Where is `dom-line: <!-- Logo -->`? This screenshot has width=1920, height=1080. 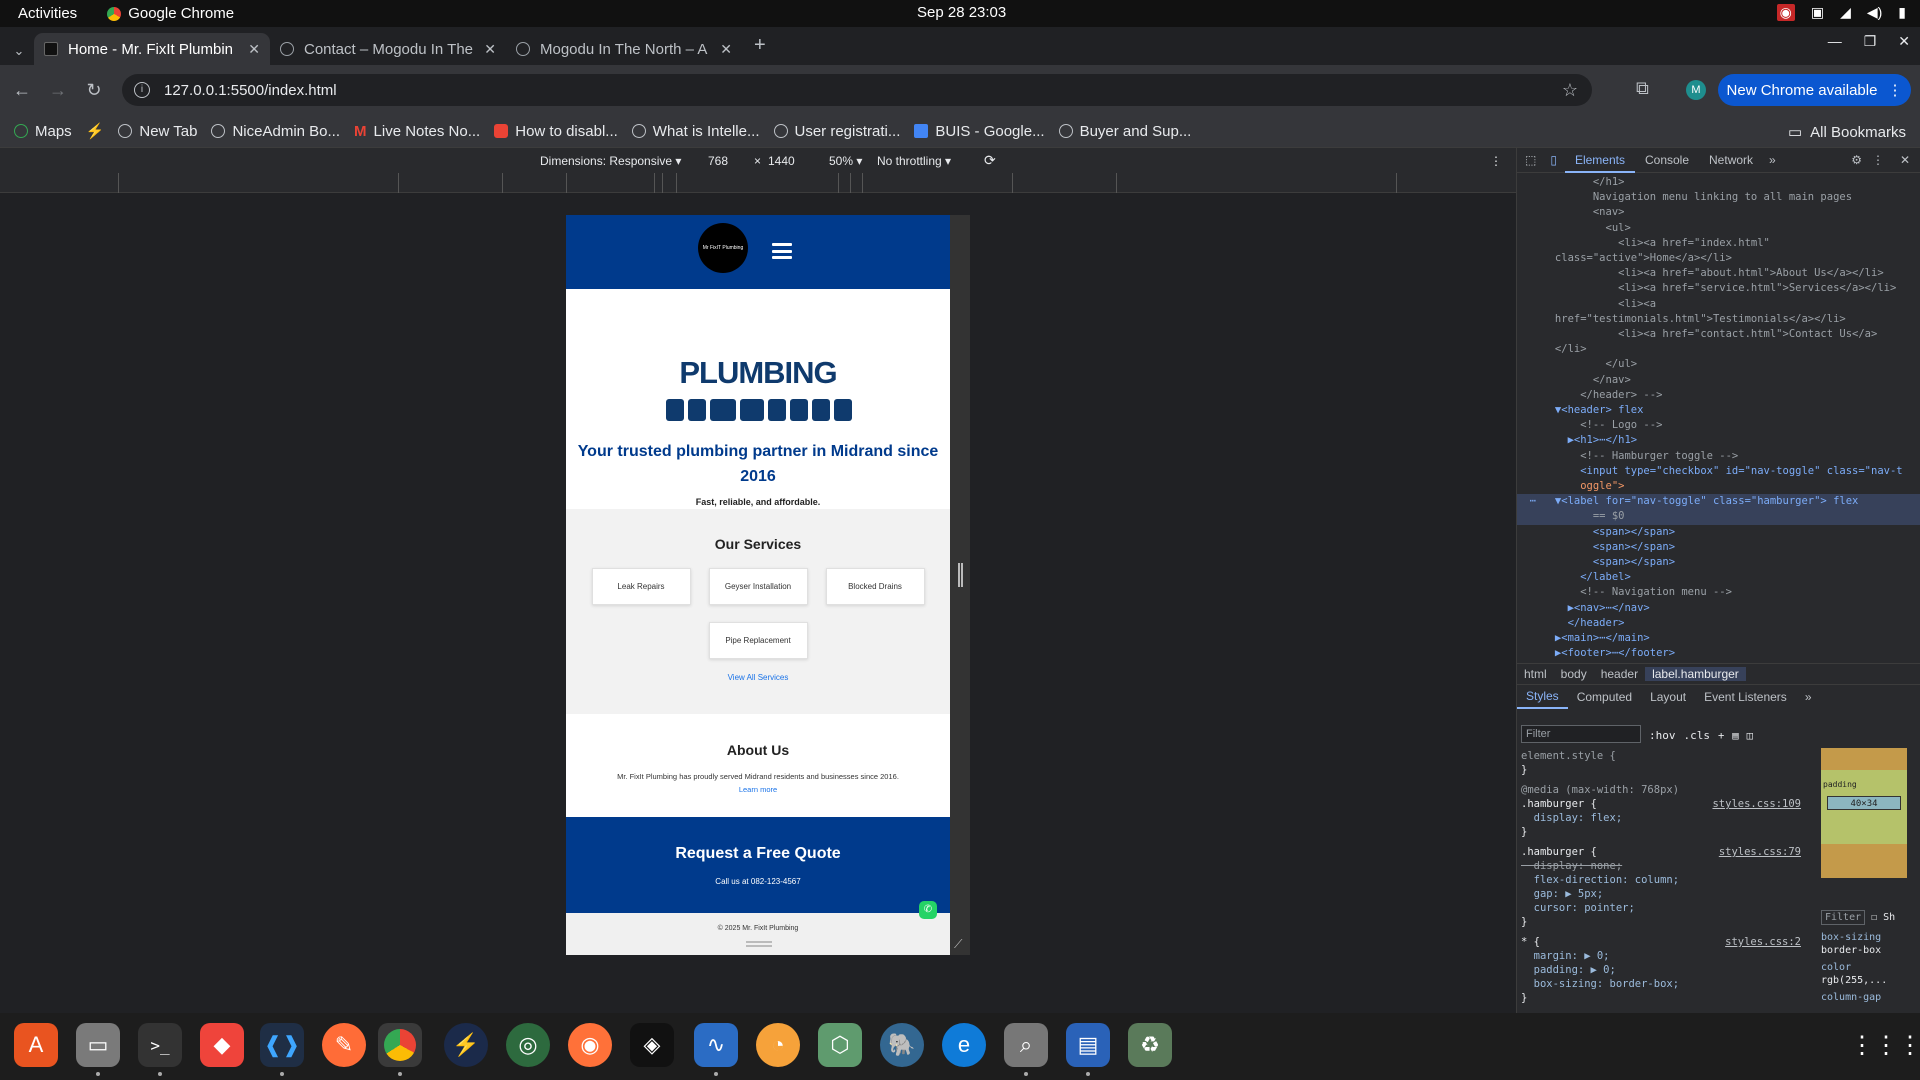 dom-line: <!-- Logo --> is located at coordinates (1718, 425).